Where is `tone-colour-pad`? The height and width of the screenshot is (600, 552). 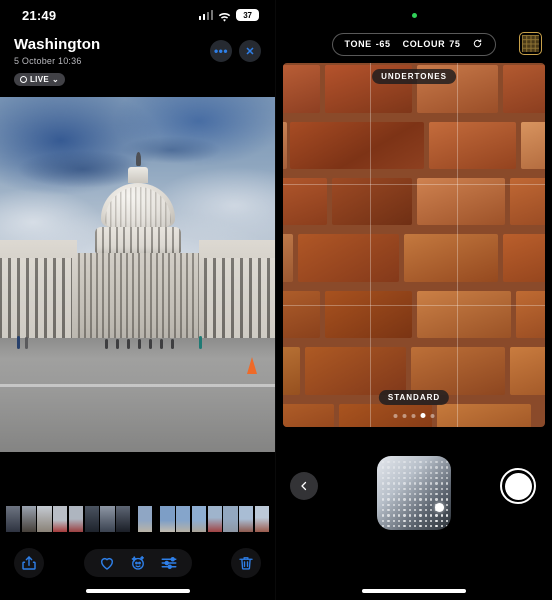 tone-colour-pad is located at coordinates (414, 493).